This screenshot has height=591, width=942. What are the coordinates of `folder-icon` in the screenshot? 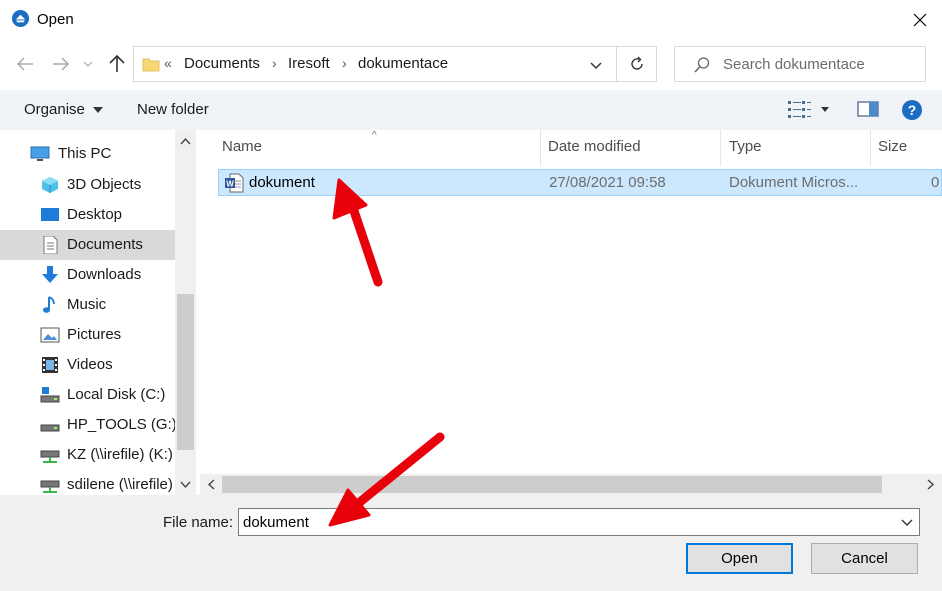 It's located at (151, 65).